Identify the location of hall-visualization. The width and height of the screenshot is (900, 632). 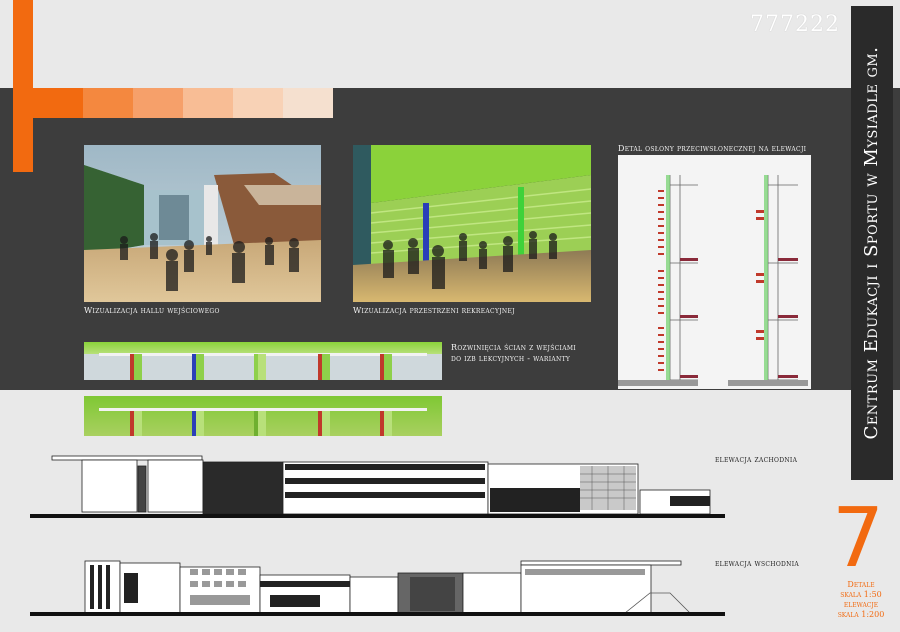
(202, 223).